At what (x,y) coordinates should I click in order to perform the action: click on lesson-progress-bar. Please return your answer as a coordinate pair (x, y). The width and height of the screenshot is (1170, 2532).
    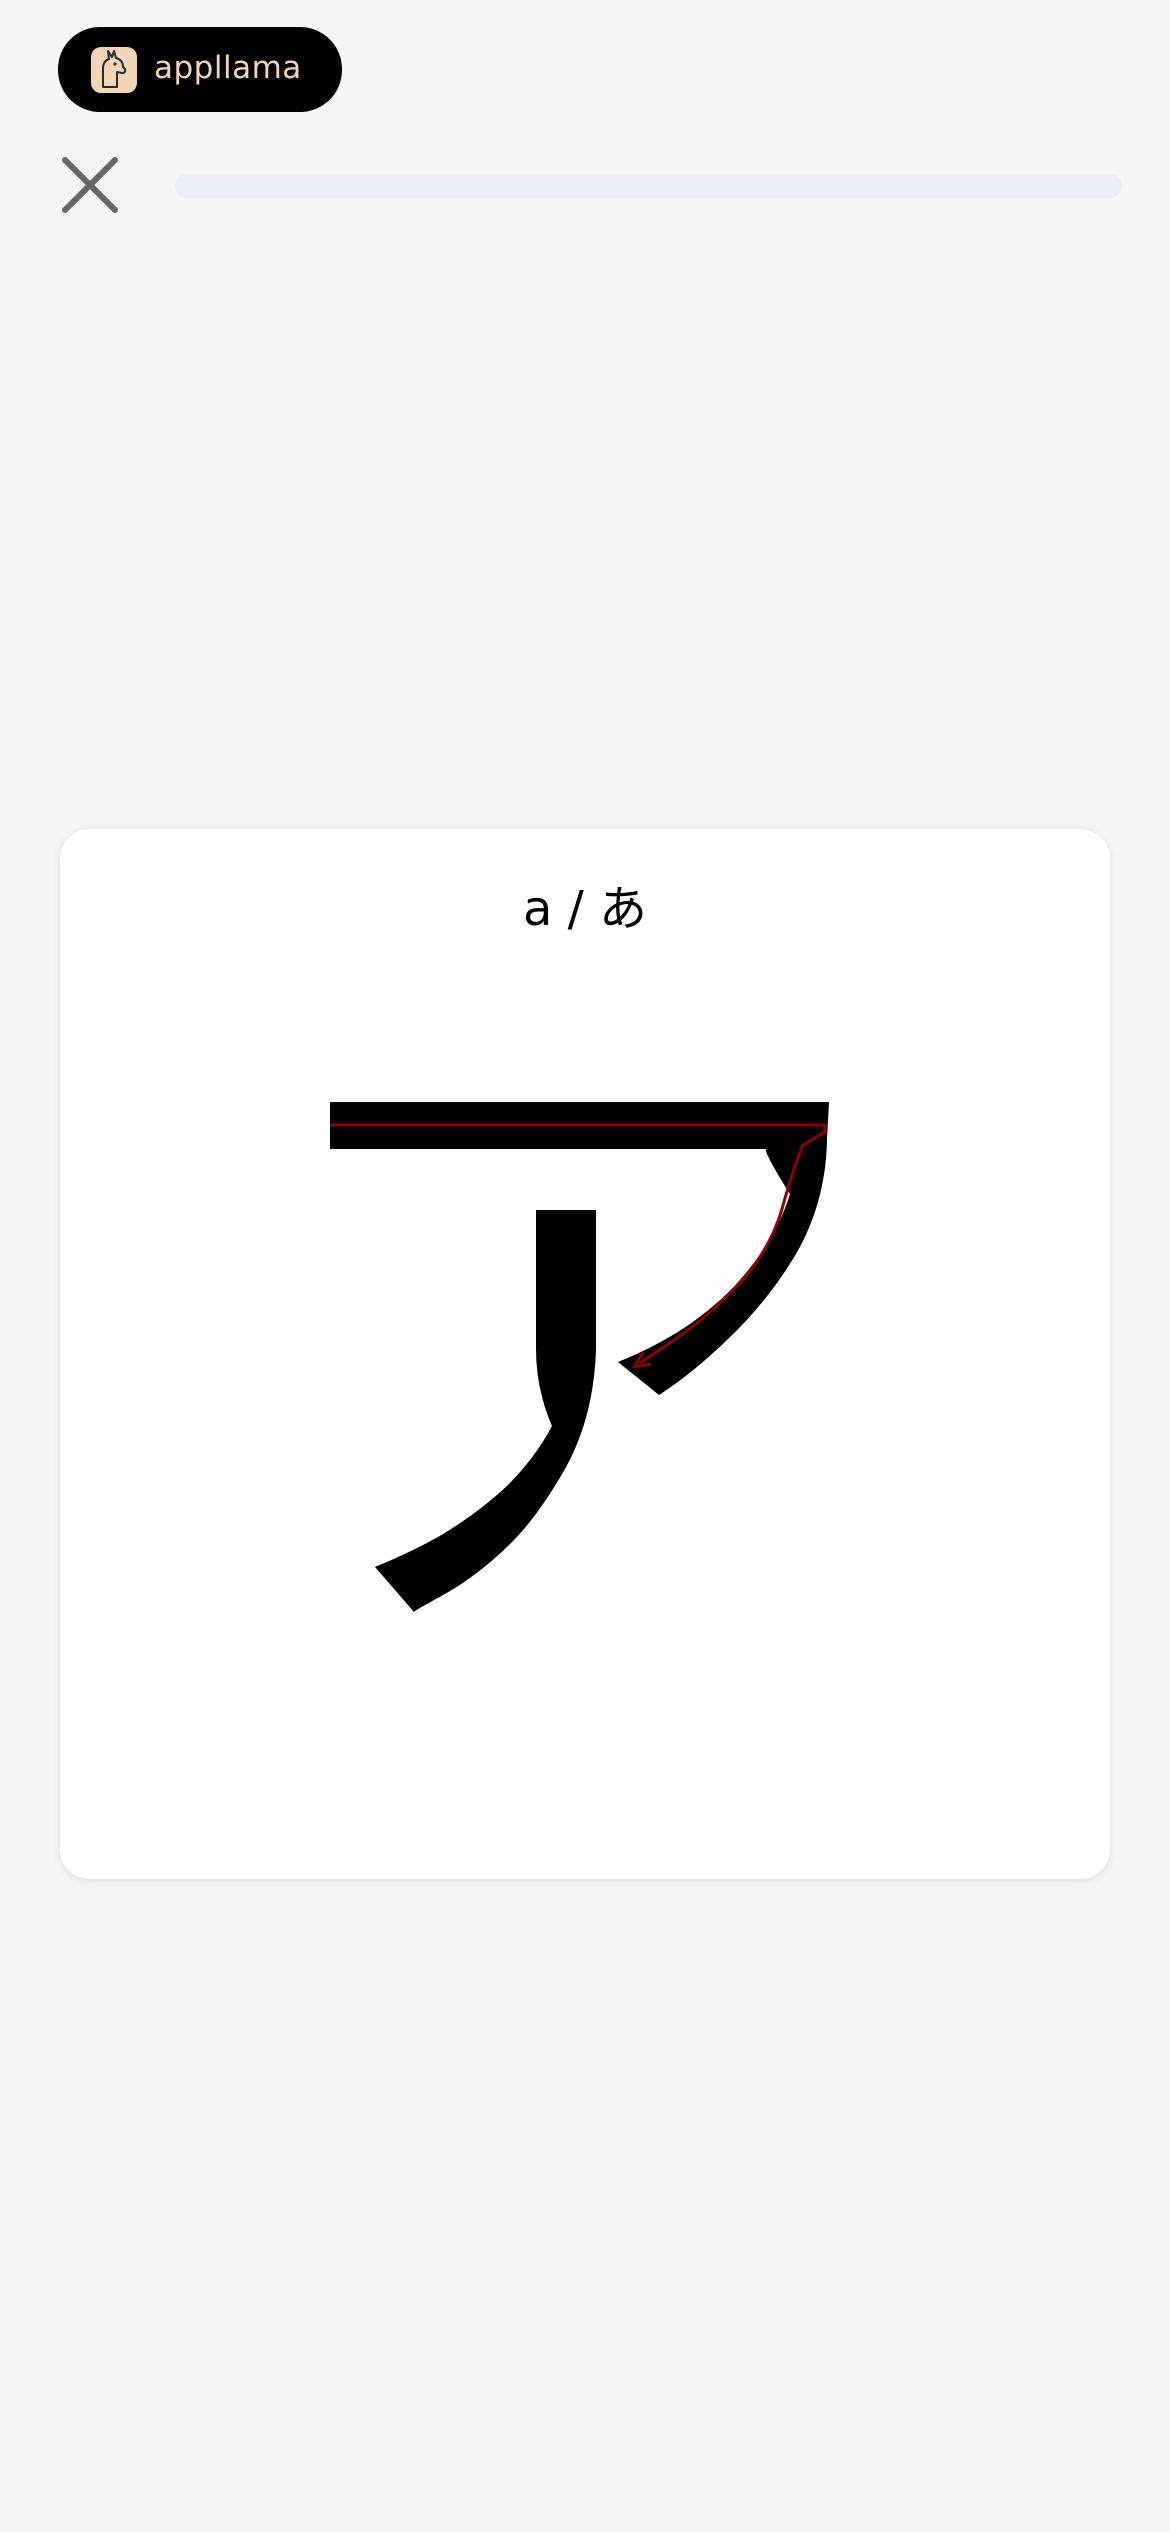
    Looking at the image, I should click on (648, 186).